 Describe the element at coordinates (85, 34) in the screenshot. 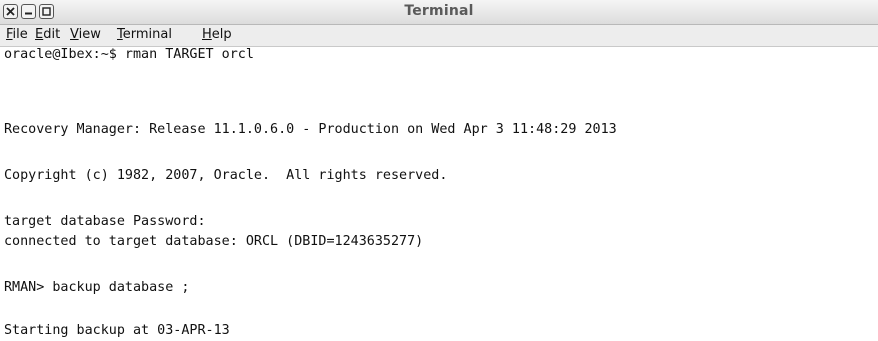

I see `menu-view: View` at that location.